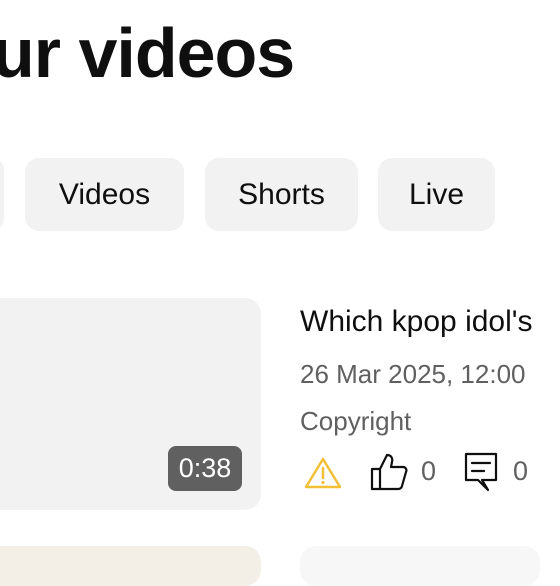  Describe the element at coordinates (281, 194) in the screenshot. I see `tab-shorts: Shorts` at that location.